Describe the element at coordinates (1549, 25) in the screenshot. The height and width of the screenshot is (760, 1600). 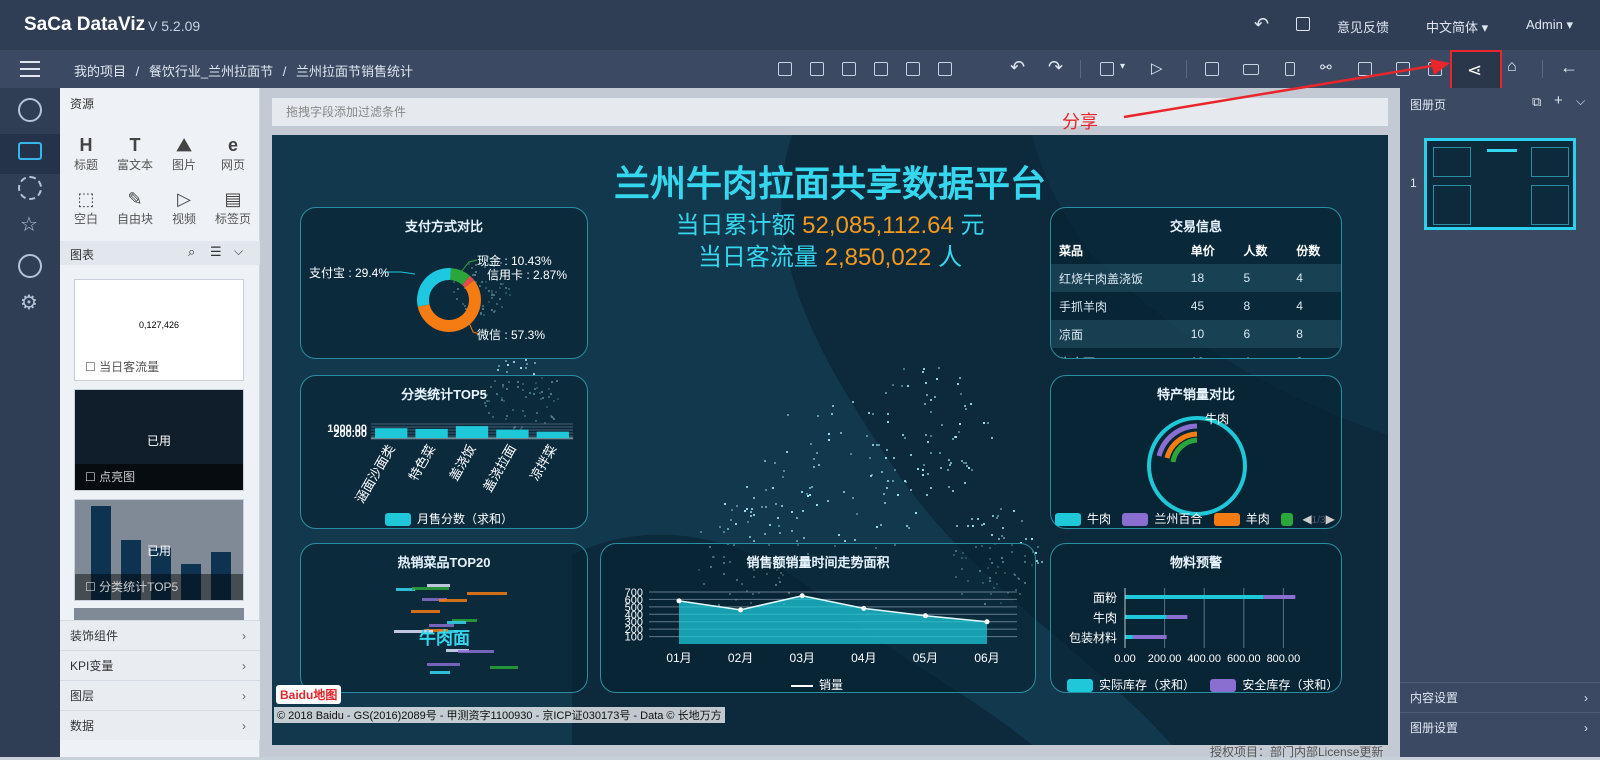
I see `user-menu: Admin ▾` at that location.